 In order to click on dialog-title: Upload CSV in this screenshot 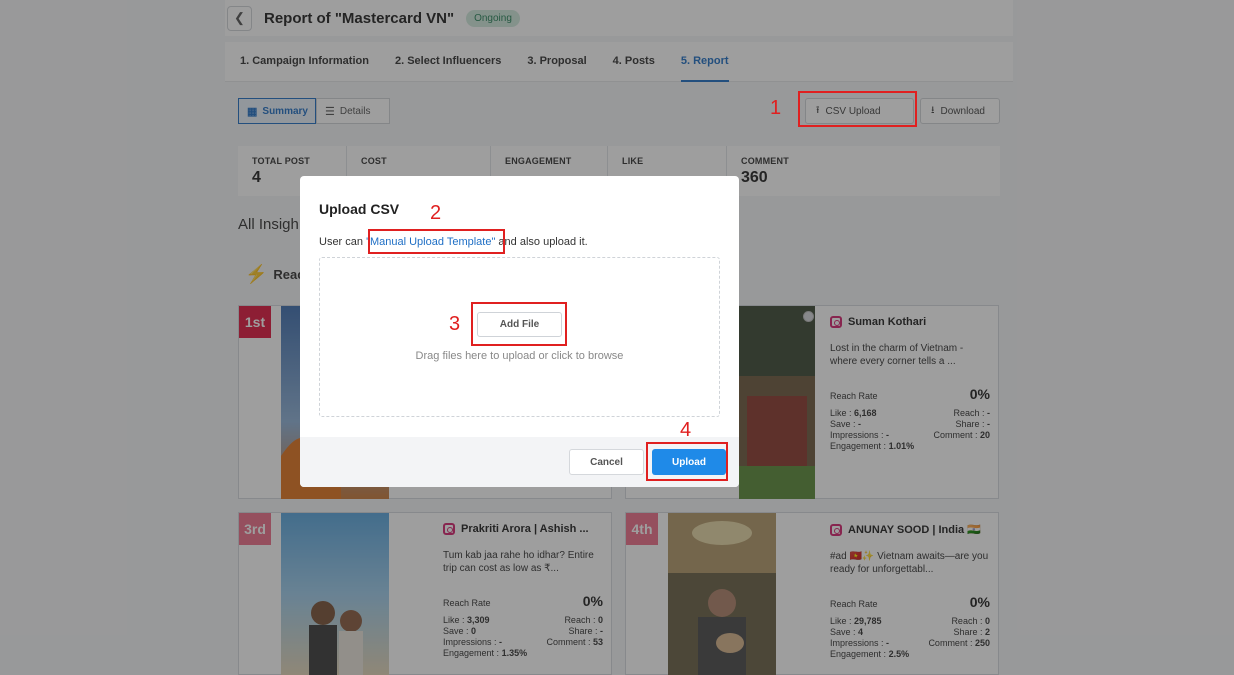, I will do `click(359, 209)`.